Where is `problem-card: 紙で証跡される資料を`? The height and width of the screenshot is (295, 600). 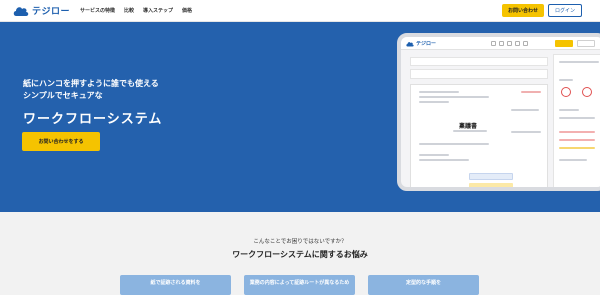 problem-card: 紙で証跡される資料を is located at coordinates (175, 285).